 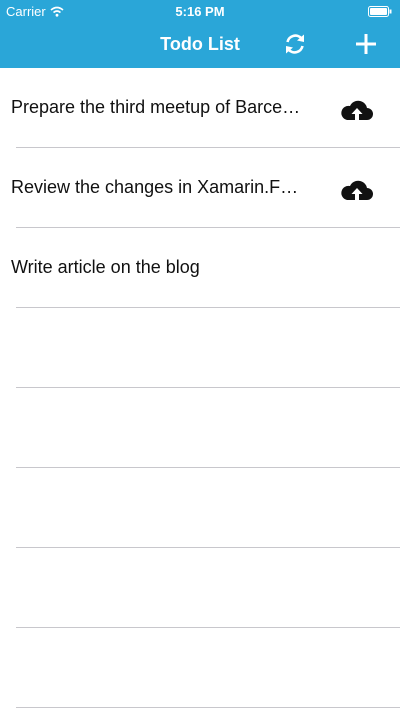 I want to click on todo-text: Review the changes in Xamarin.Forms, so click(x=157, y=187).